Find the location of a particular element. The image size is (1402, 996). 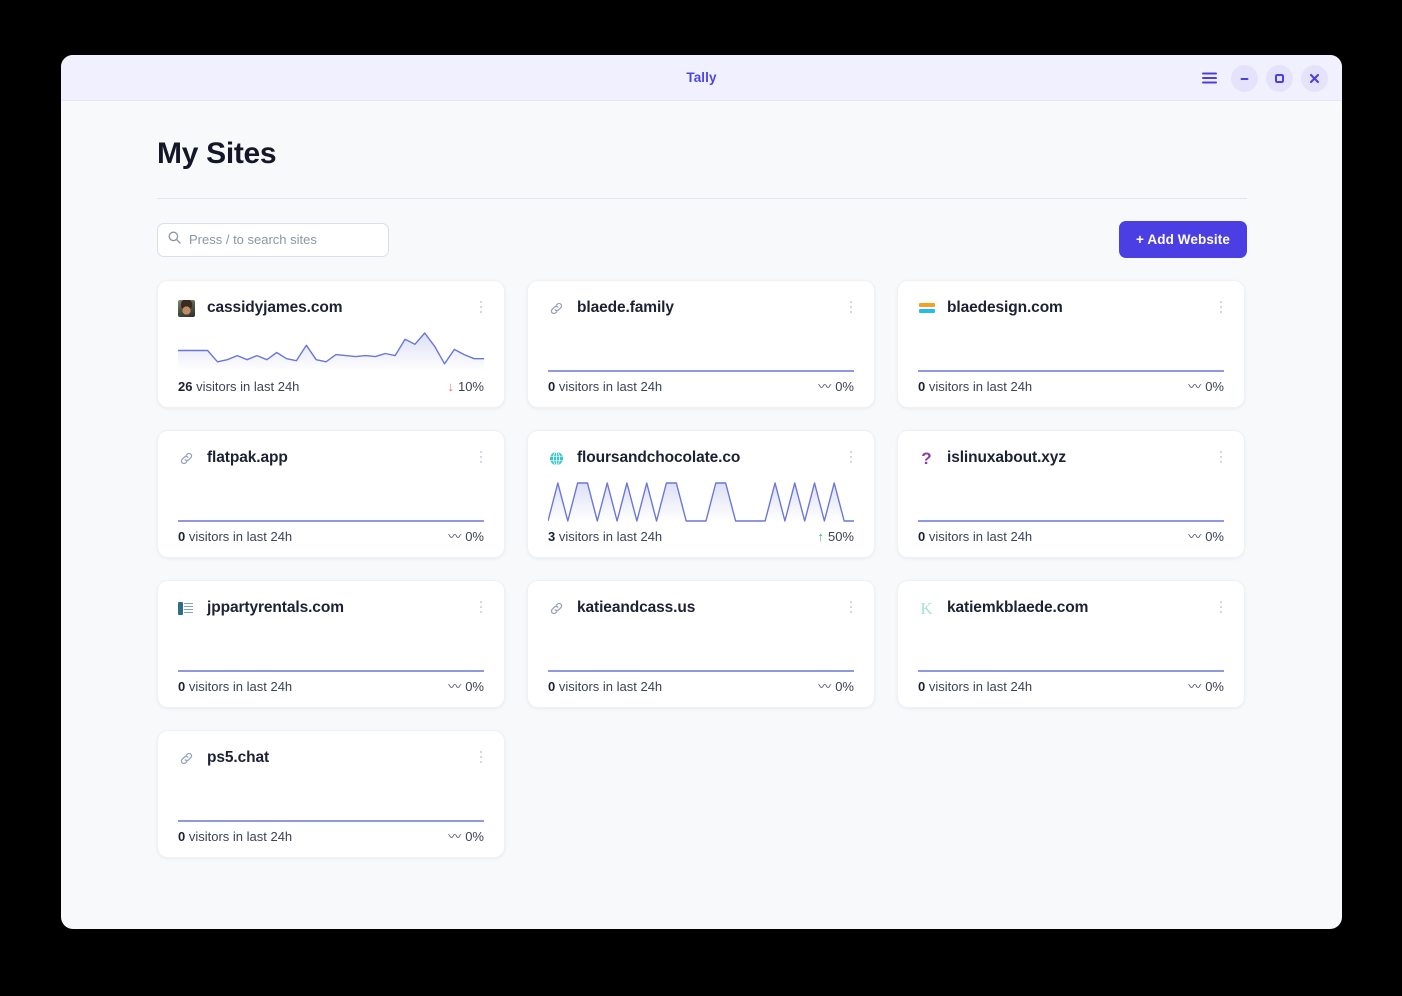

trend-down-icon: ↓ is located at coordinates (450, 386).